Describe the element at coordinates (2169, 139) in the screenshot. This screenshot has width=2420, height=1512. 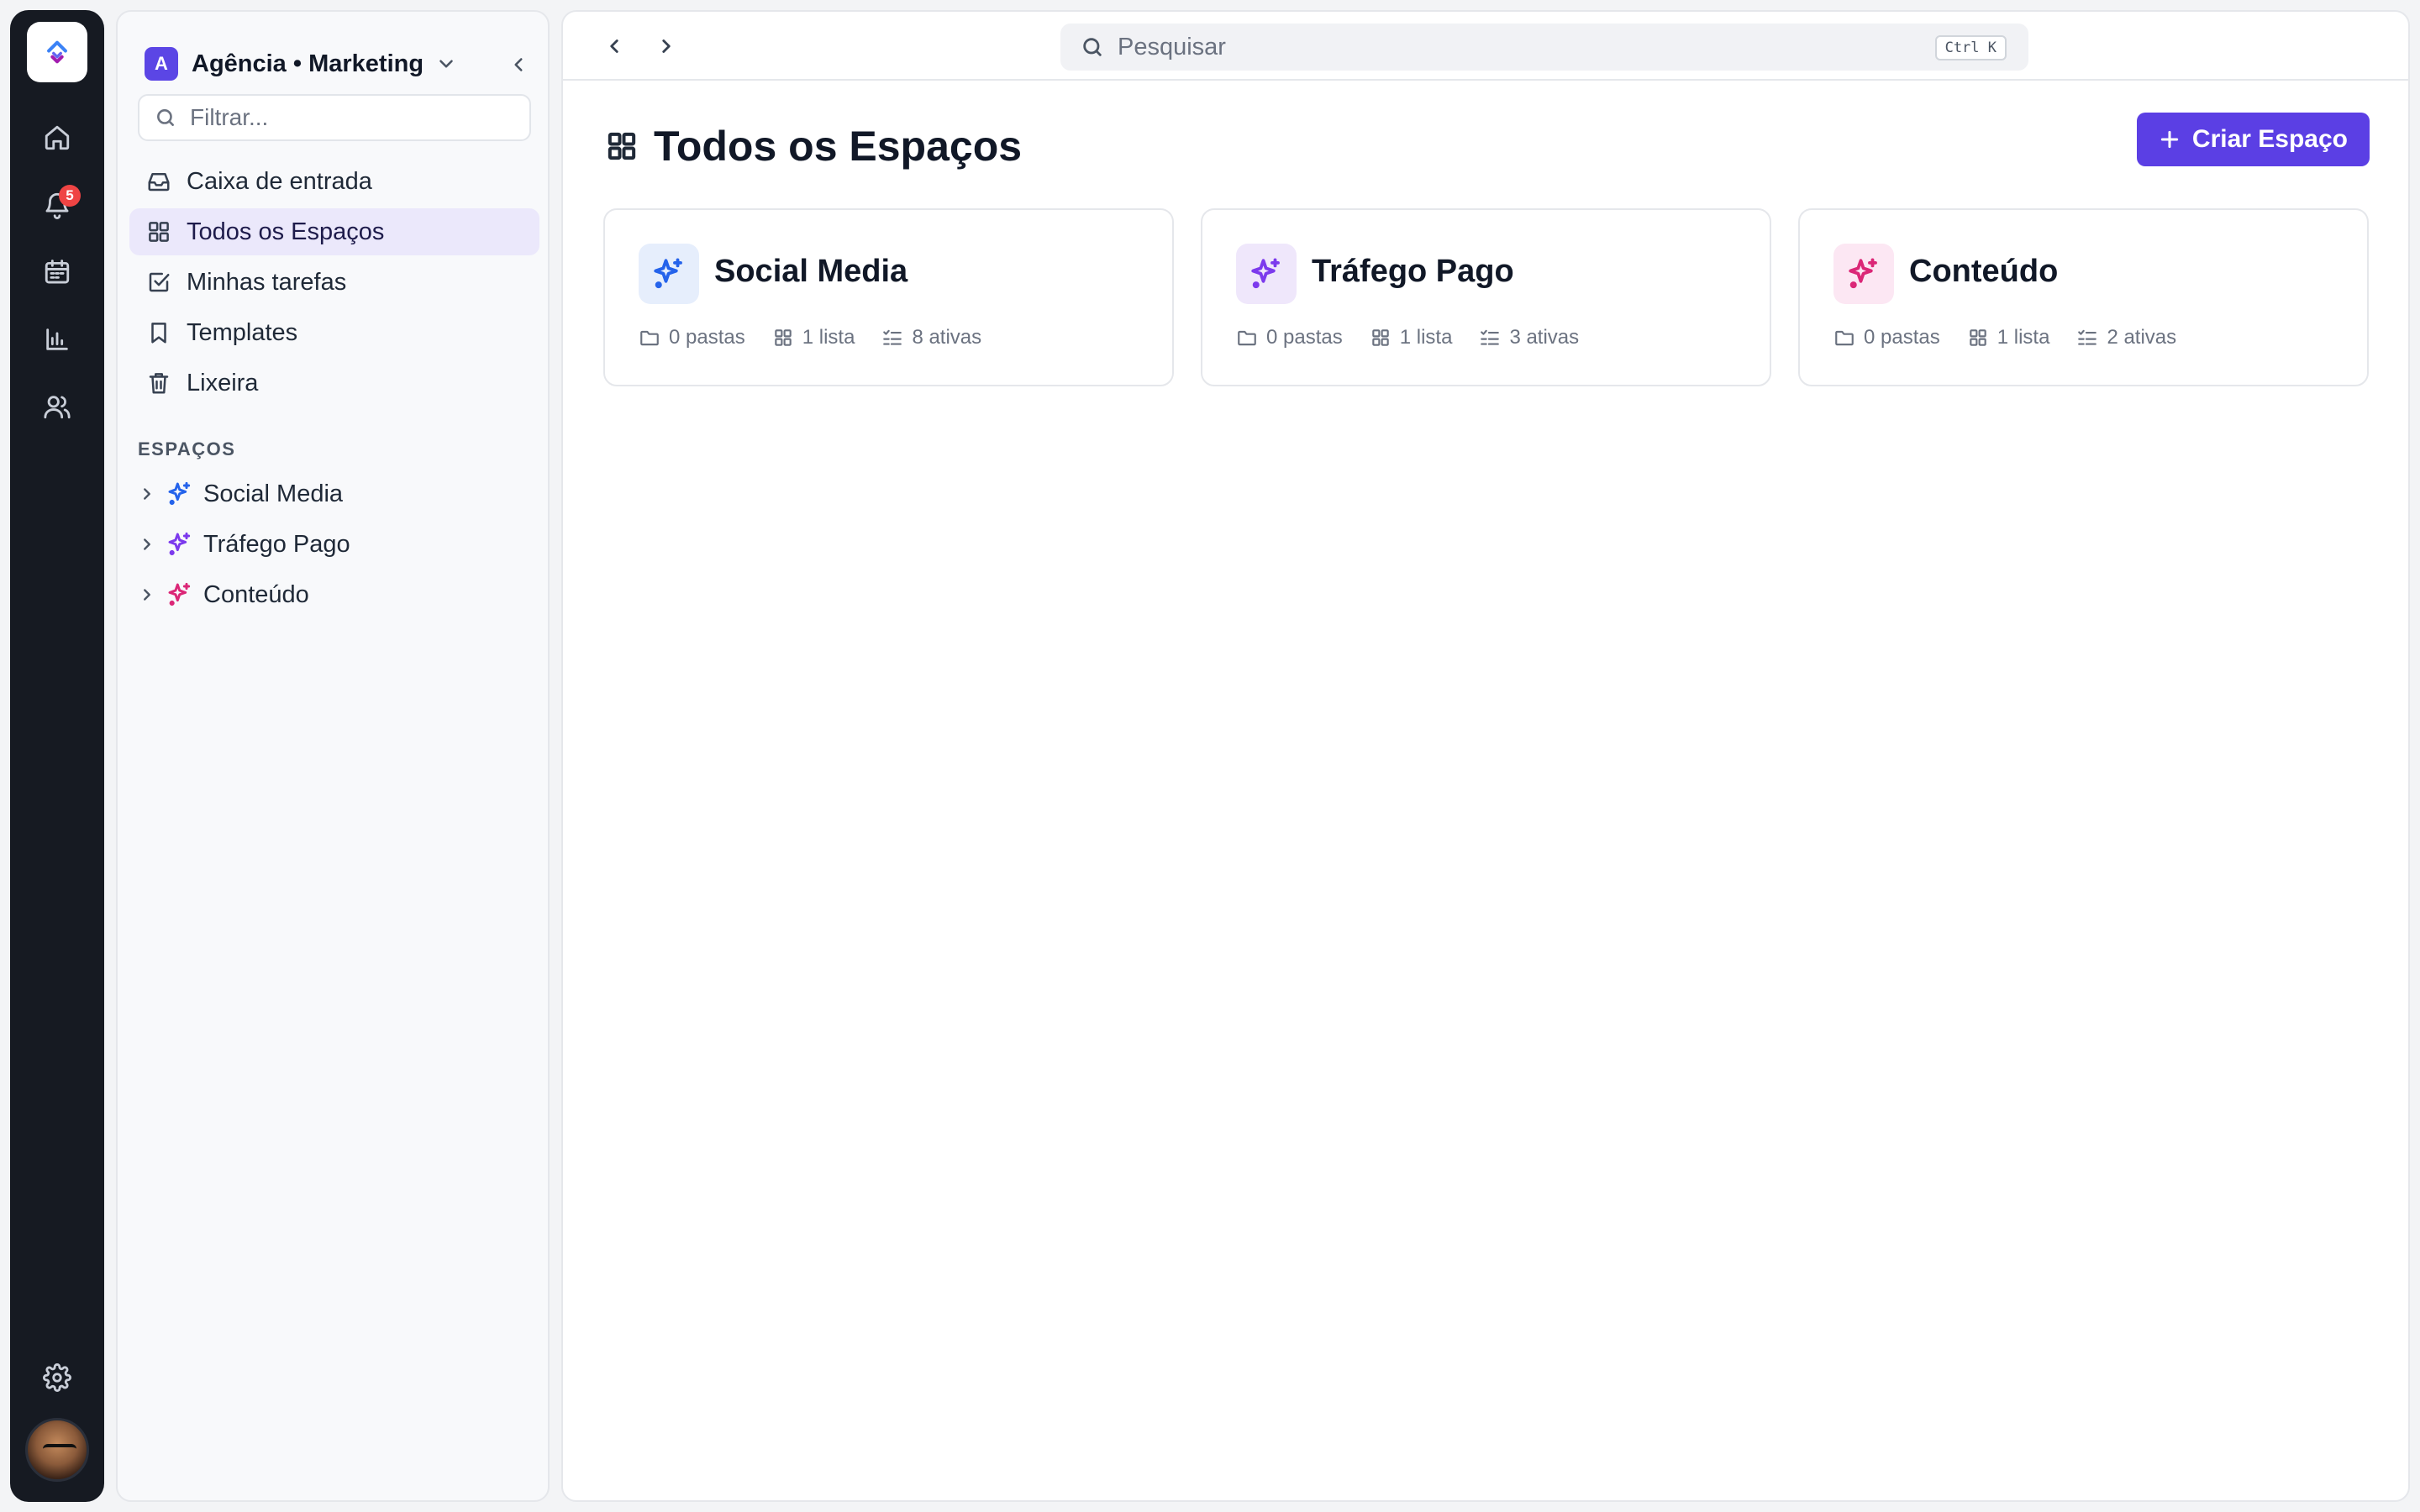
I see `plus-icon` at that location.